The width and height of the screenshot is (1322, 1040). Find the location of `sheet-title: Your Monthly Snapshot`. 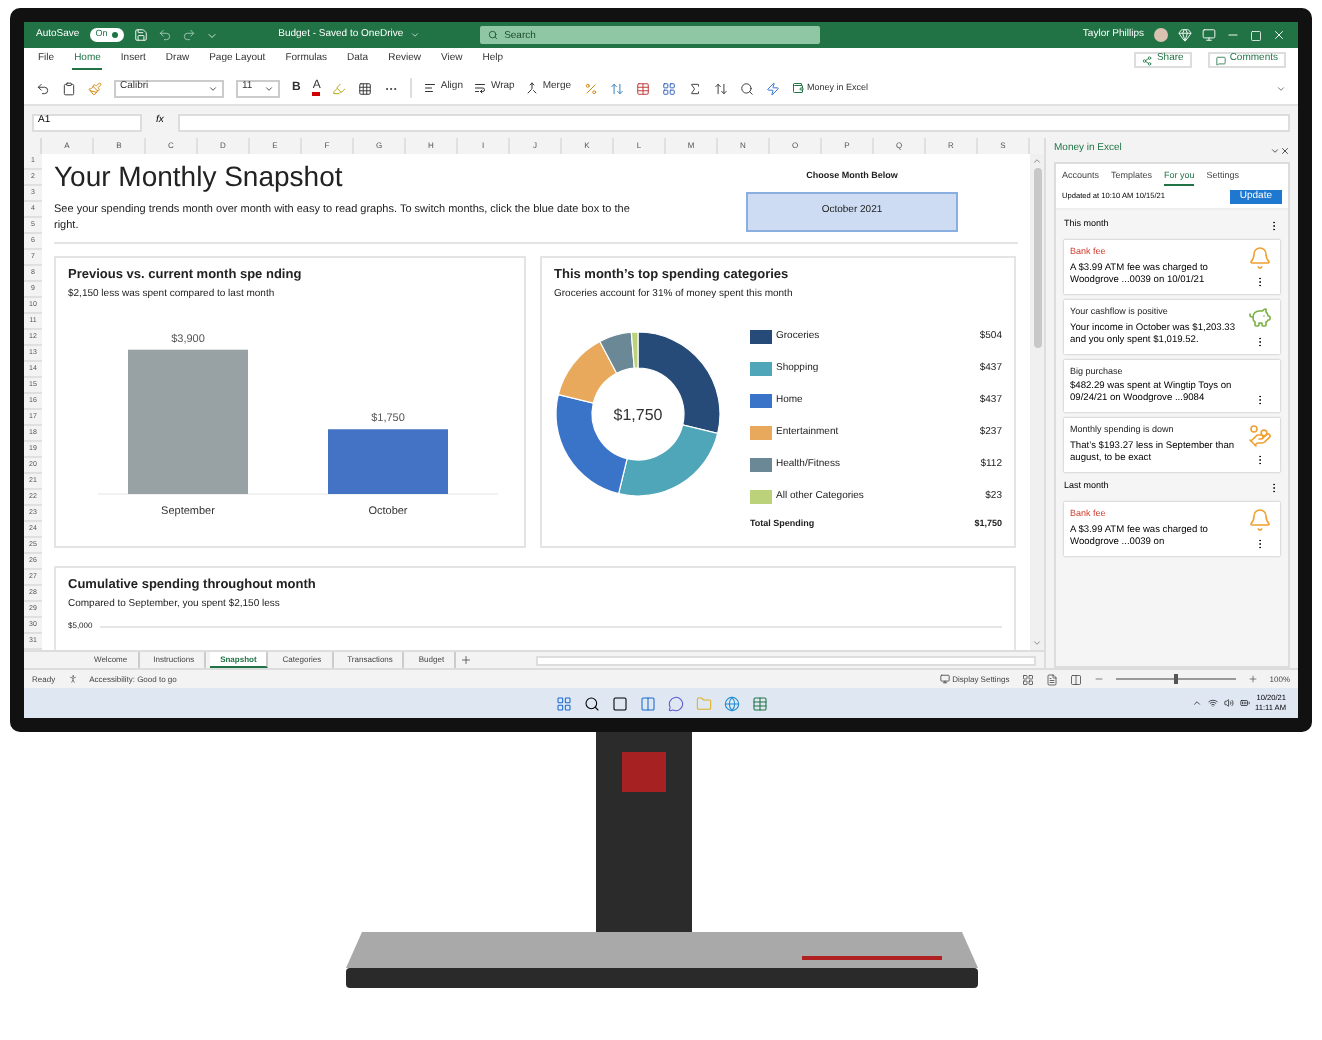

sheet-title: Your Monthly Snapshot is located at coordinates (199, 176).